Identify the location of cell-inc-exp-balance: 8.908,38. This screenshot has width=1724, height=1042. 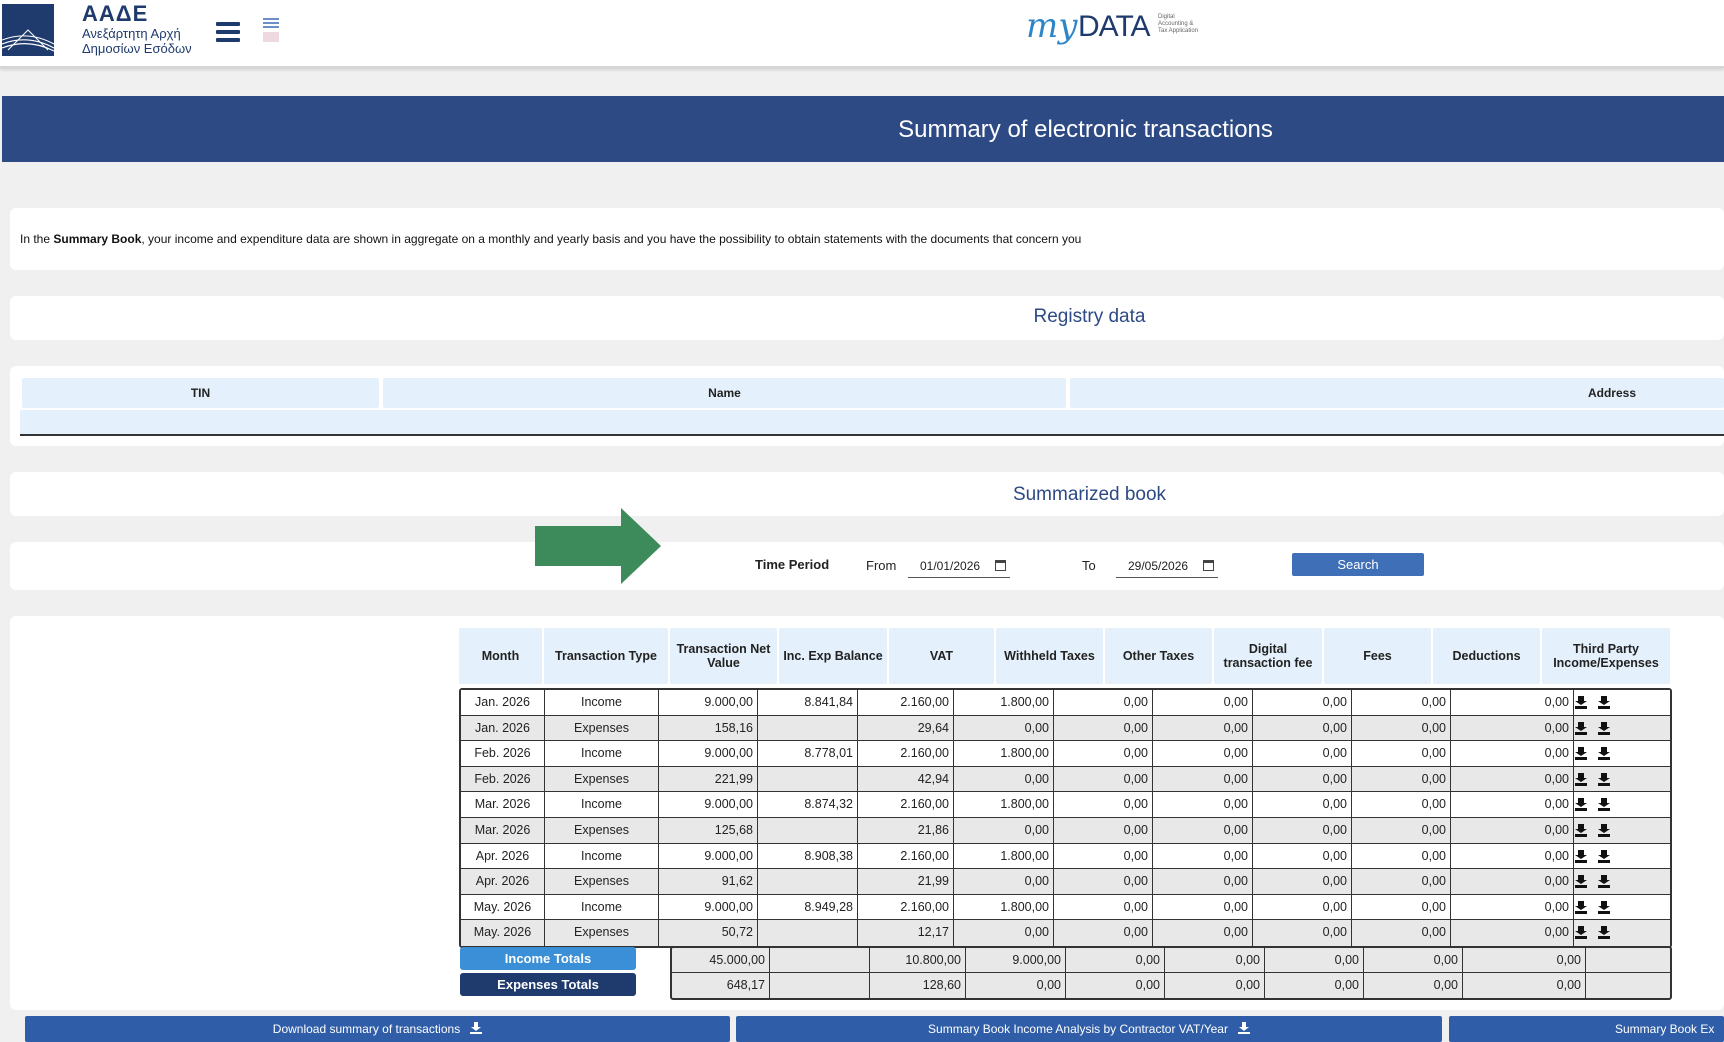
(808, 856).